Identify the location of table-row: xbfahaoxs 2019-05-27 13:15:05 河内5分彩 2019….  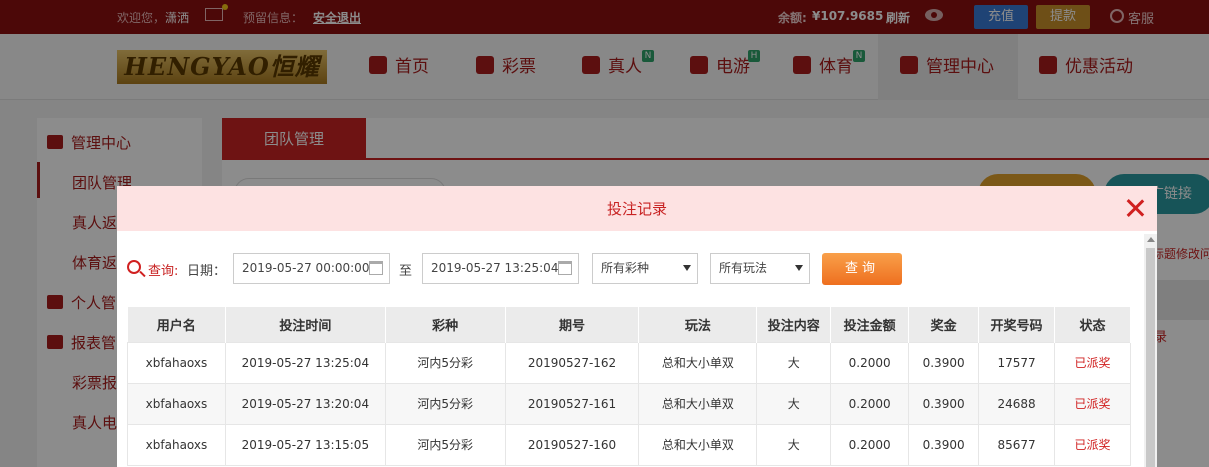
(629, 444).